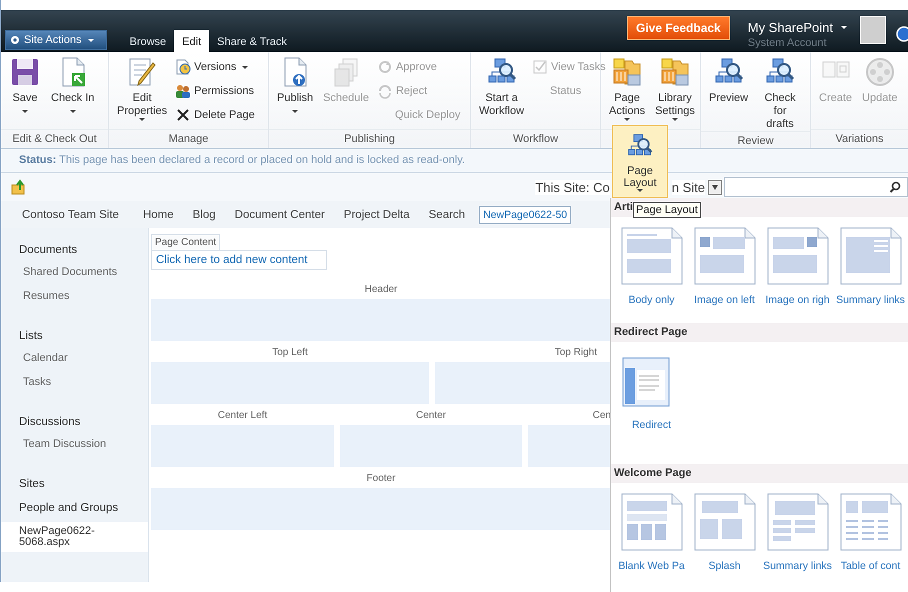  Describe the element at coordinates (576, 353) in the screenshot. I see `zone-label: Top Right` at that location.